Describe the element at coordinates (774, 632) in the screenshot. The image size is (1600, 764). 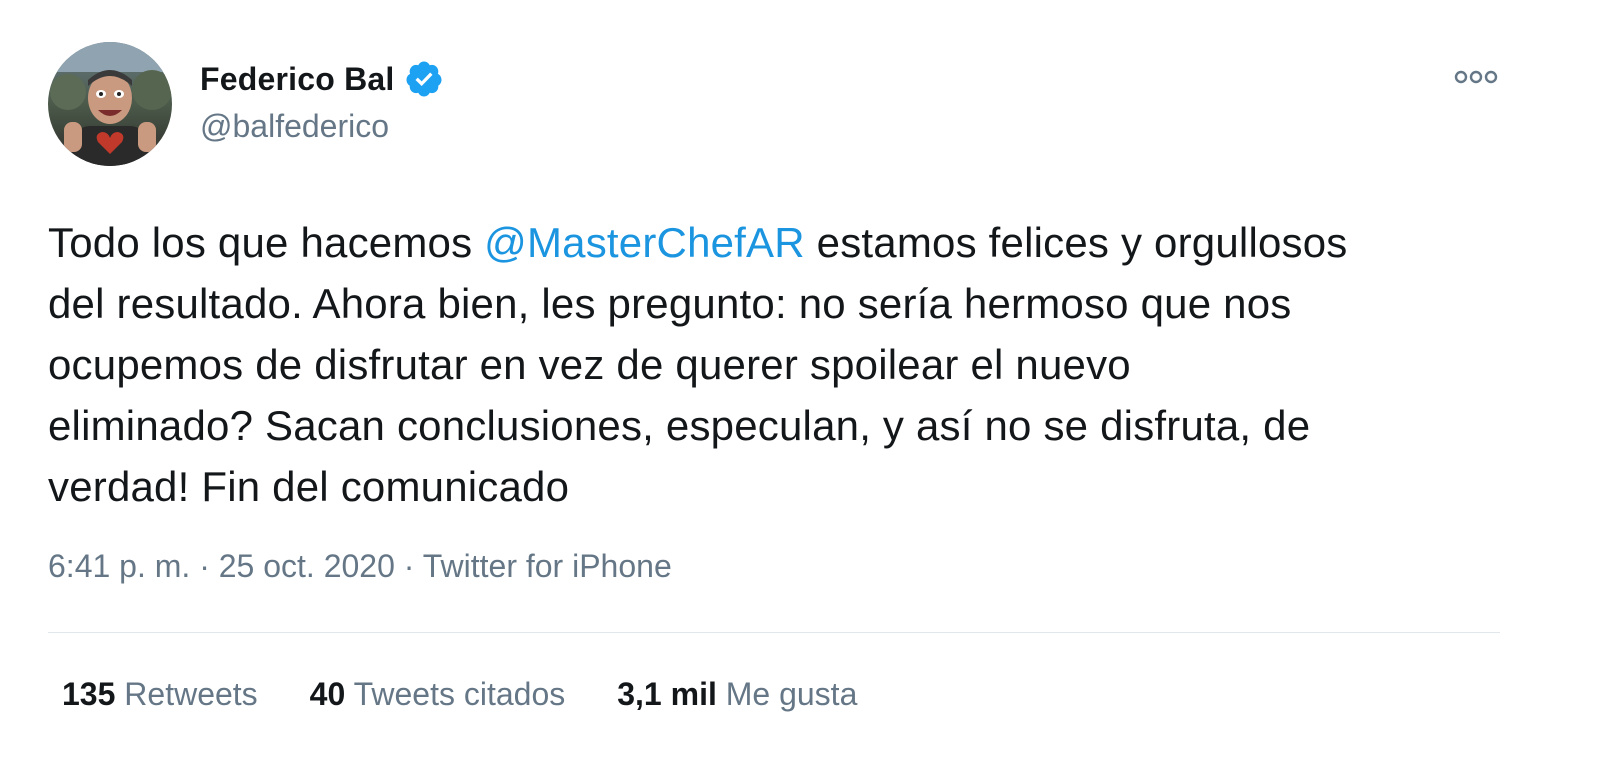
I see `divider` at that location.